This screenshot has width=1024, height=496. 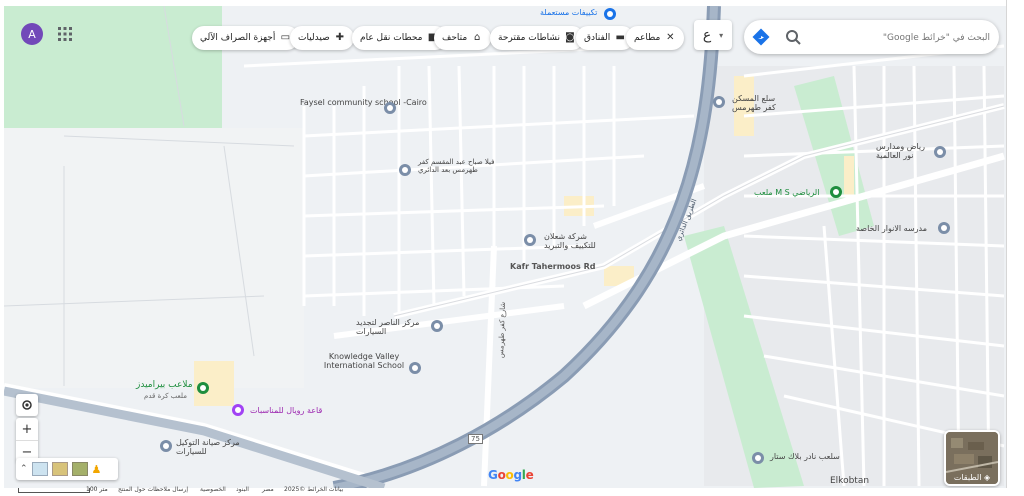 I want to click on footer-privacy: الخصوصية, so click(x=213, y=489).